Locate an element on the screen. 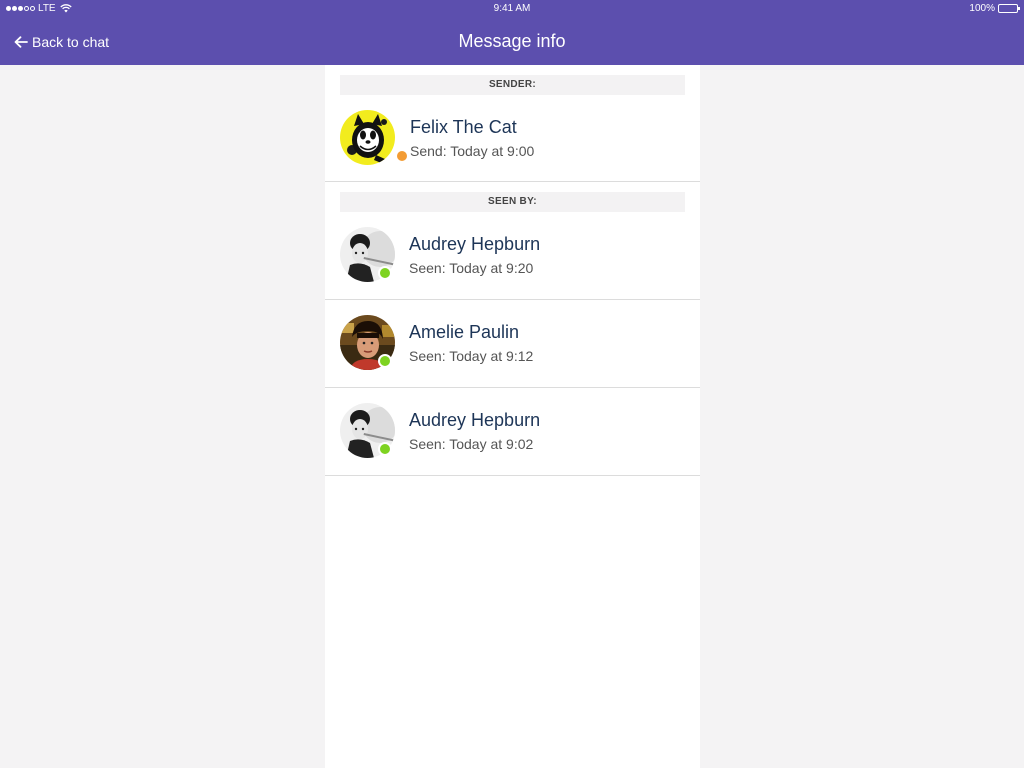 This screenshot has height=768, width=1024. viewer-row: Amelie Paulin Seen: Today at 9:12 is located at coordinates (512, 344).